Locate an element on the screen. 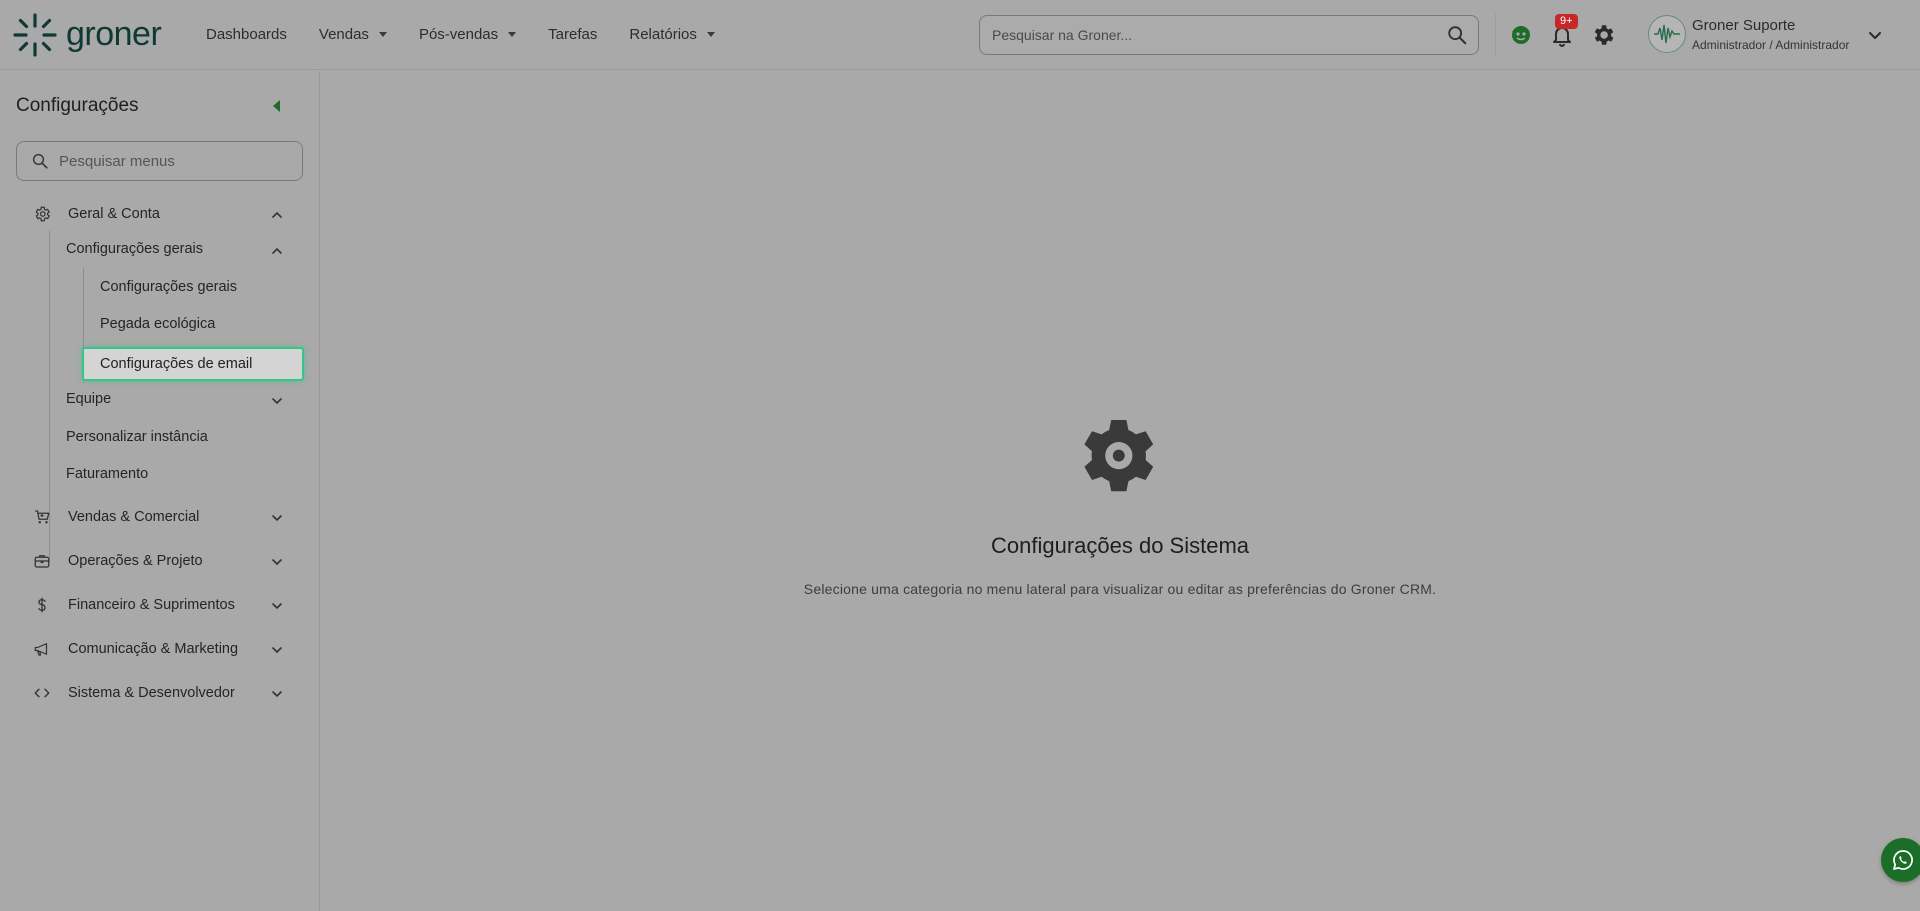  header-divider is located at coordinates (1495, 35).